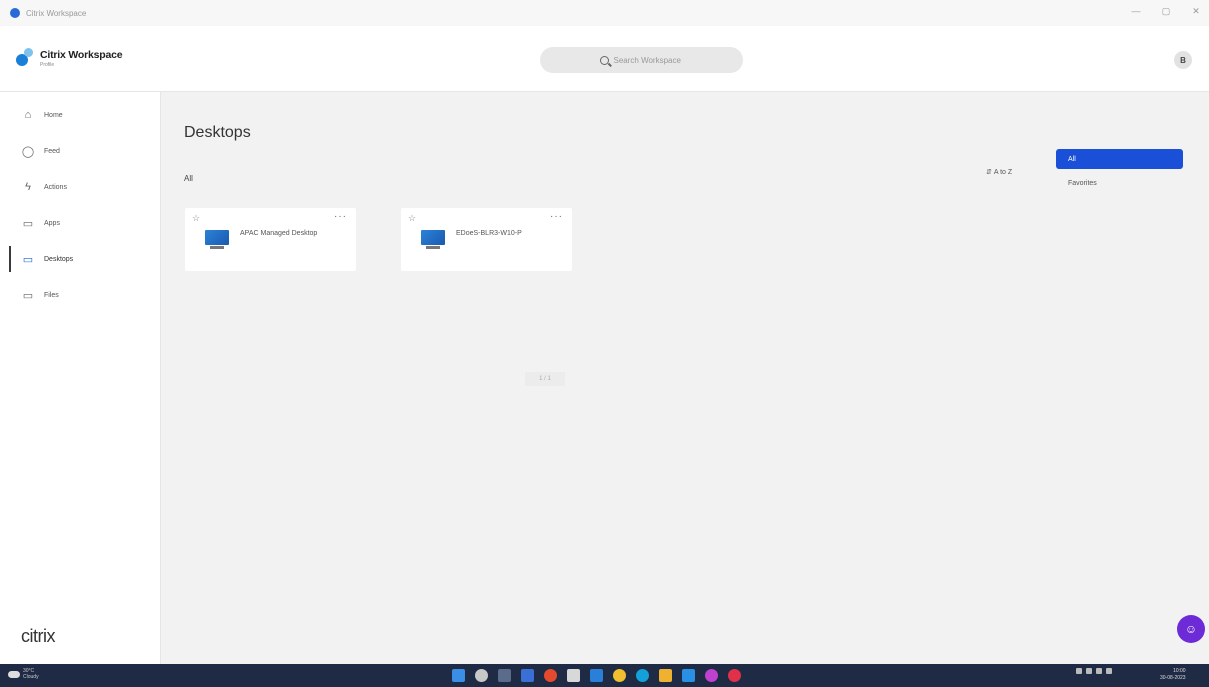 The image size is (1209, 687). What do you see at coordinates (1196, 11) in the screenshot?
I see `close-button: ✕` at bounding box center [1196, 11].